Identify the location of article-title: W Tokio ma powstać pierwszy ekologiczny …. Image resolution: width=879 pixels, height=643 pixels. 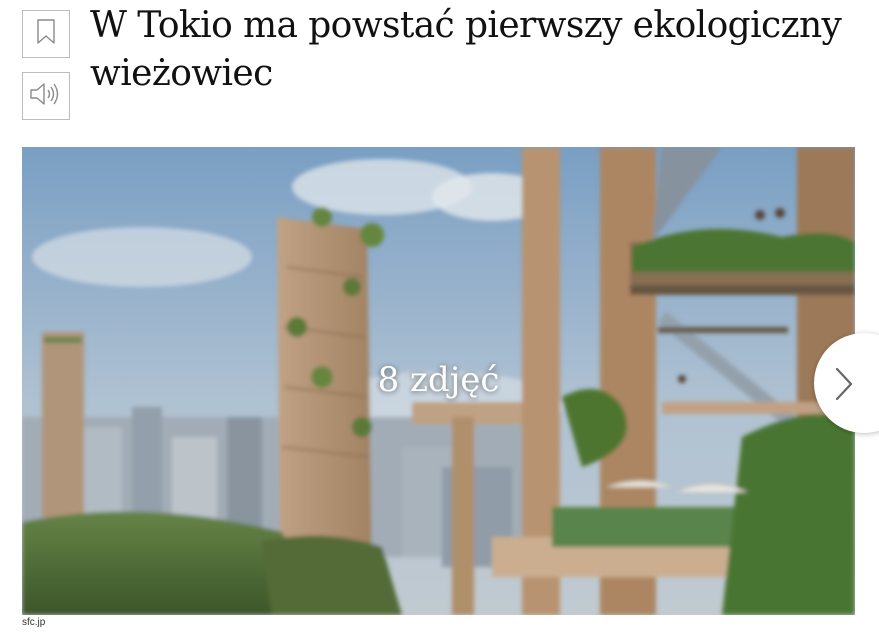
(466, 49).